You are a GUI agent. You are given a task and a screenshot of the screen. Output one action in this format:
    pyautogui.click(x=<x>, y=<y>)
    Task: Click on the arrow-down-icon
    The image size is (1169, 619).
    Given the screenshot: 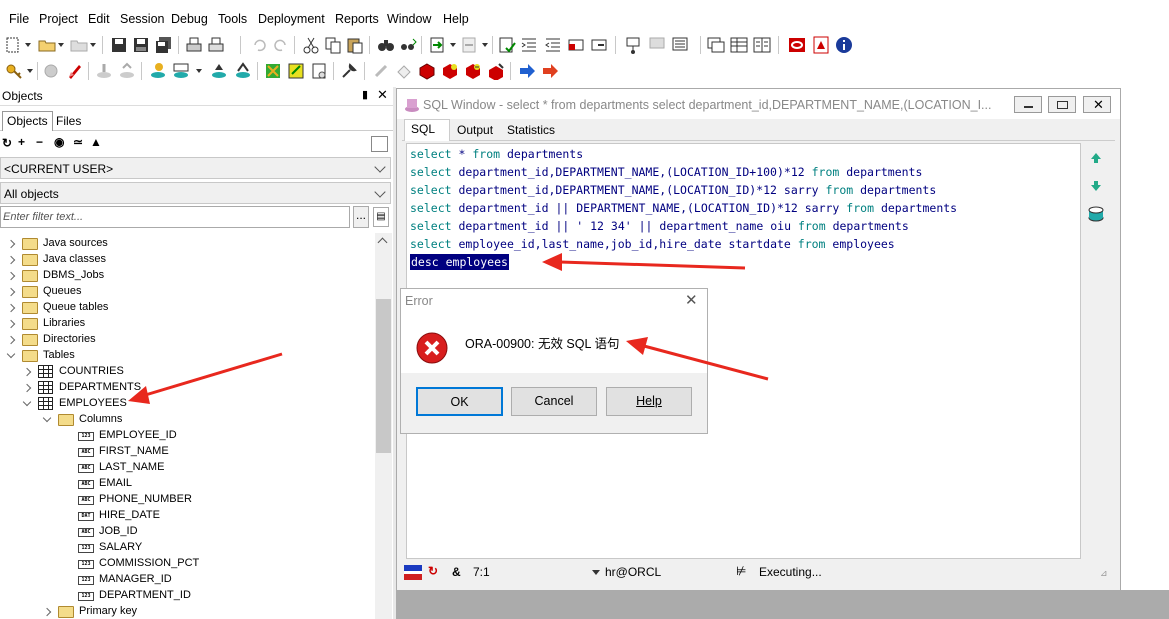 What is the action you would take?
    pyautogui.click(x=1096, y=186)
    